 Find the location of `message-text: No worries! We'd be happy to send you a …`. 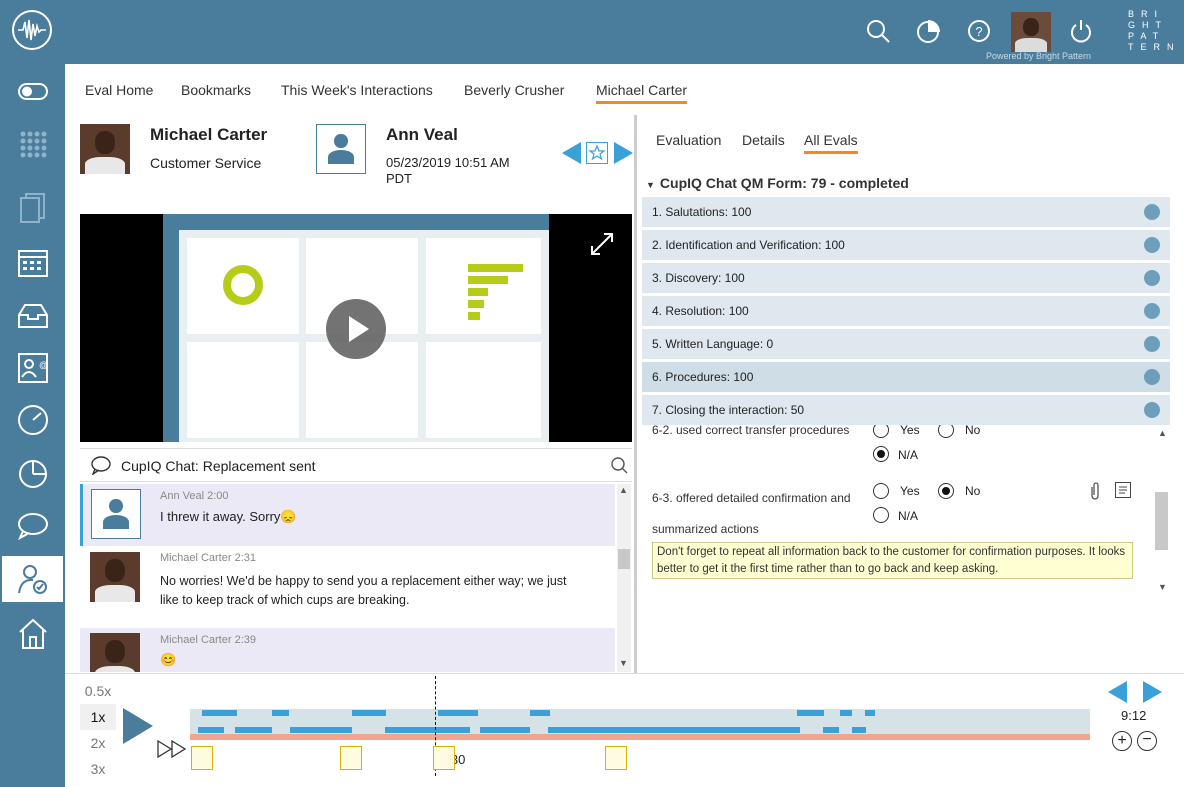

message-text: No worries! We'd be happy to send you a … is located at coordinates (363, 590).